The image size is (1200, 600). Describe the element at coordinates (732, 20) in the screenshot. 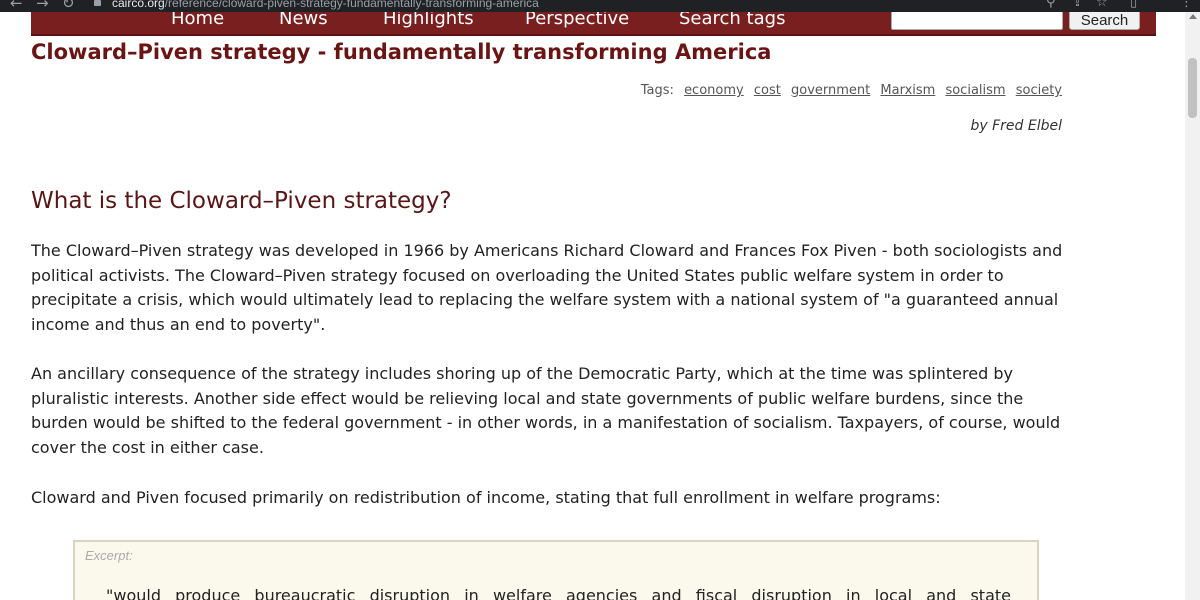

I see `nav-search-tags: Search tags` at that location.